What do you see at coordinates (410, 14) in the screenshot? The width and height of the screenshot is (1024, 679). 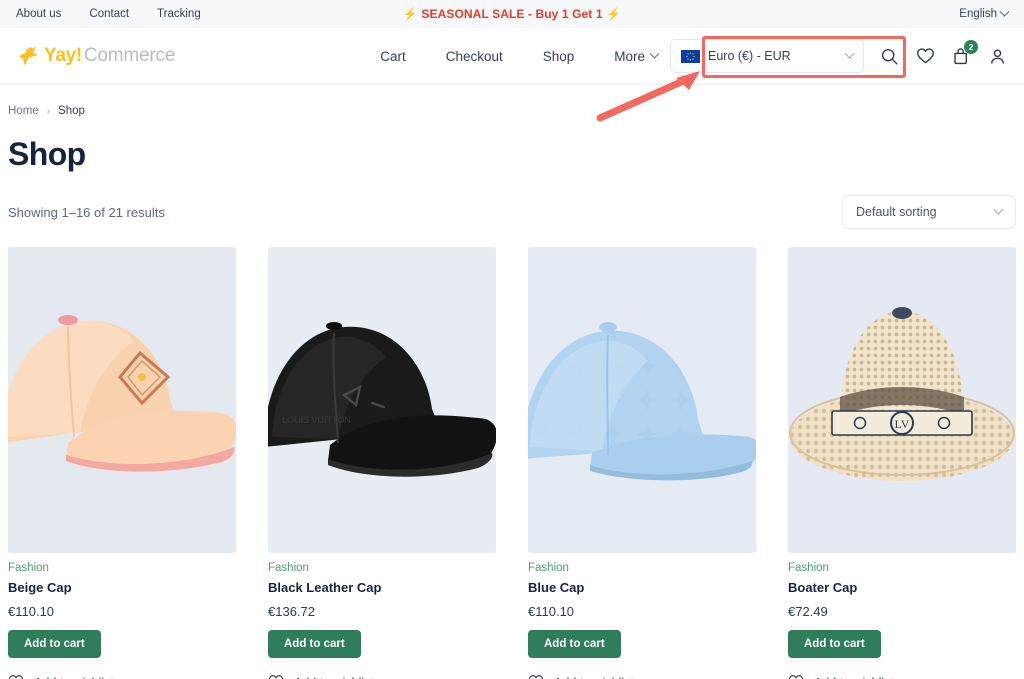 I see `lightning-bolt-icon-left: ⚡` at bounding box center [410, 14].